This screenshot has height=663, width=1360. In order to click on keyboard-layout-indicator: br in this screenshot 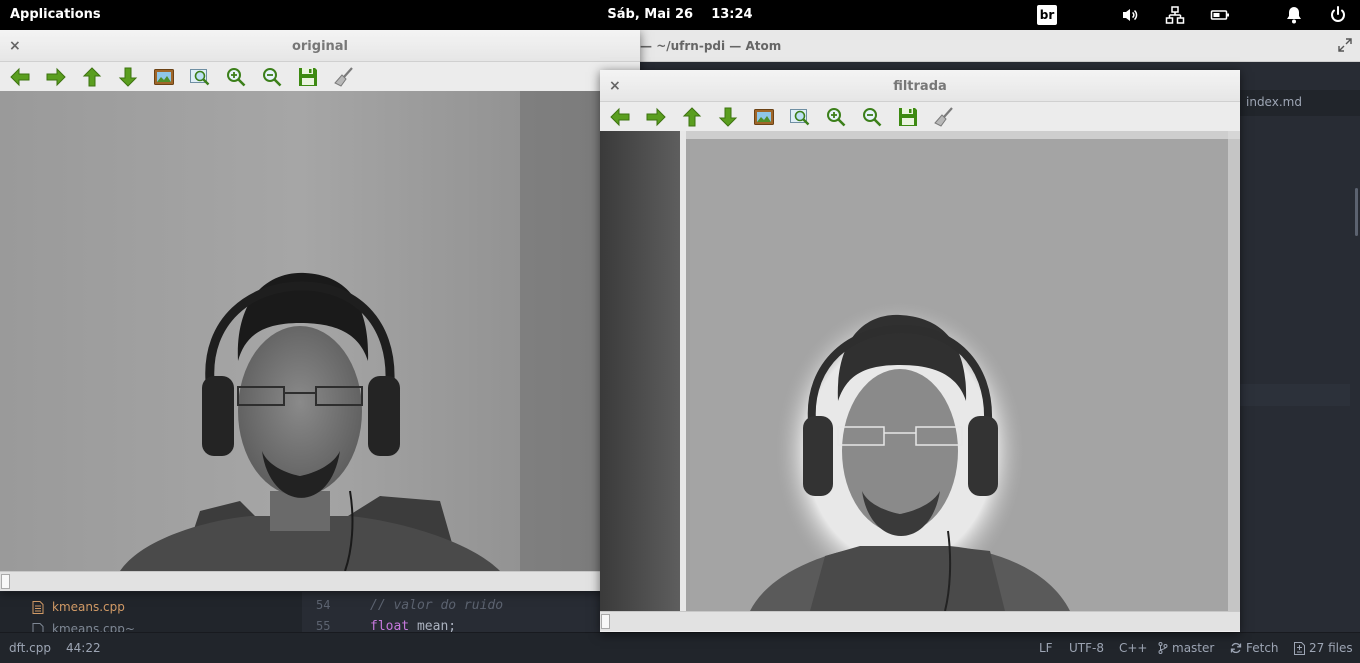, I will do `click(1047, 15)`.